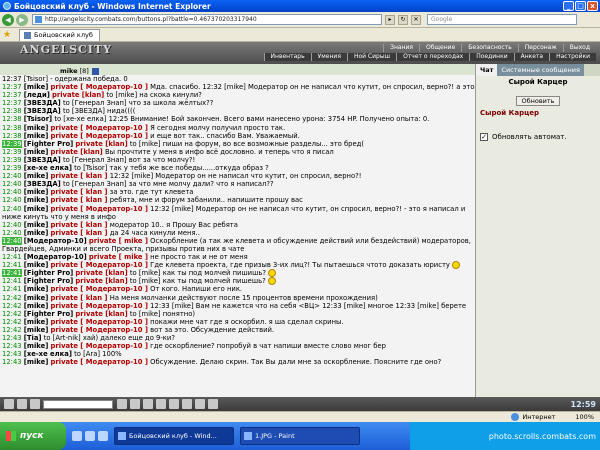  Describe the element at coordinates (502, 19) in the screenshot. I see `search-input: Google` at that location.